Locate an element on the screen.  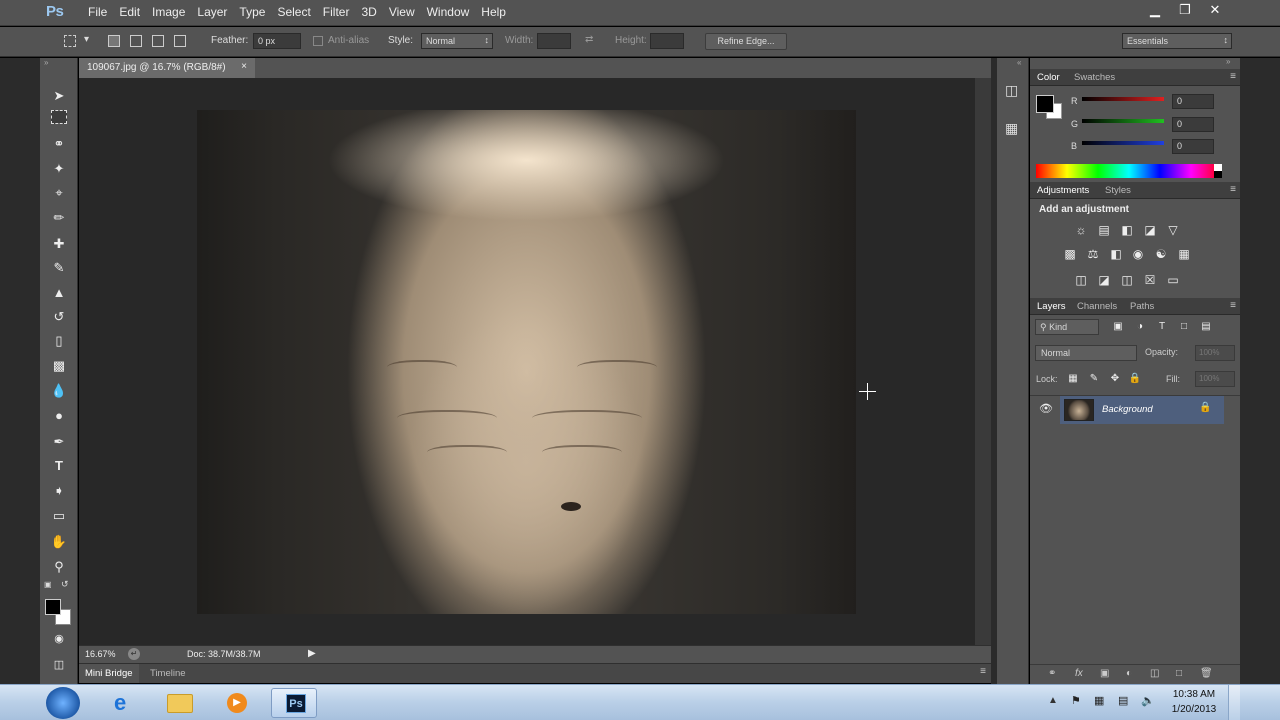
red-slider is located at coordinates (1123, 99).